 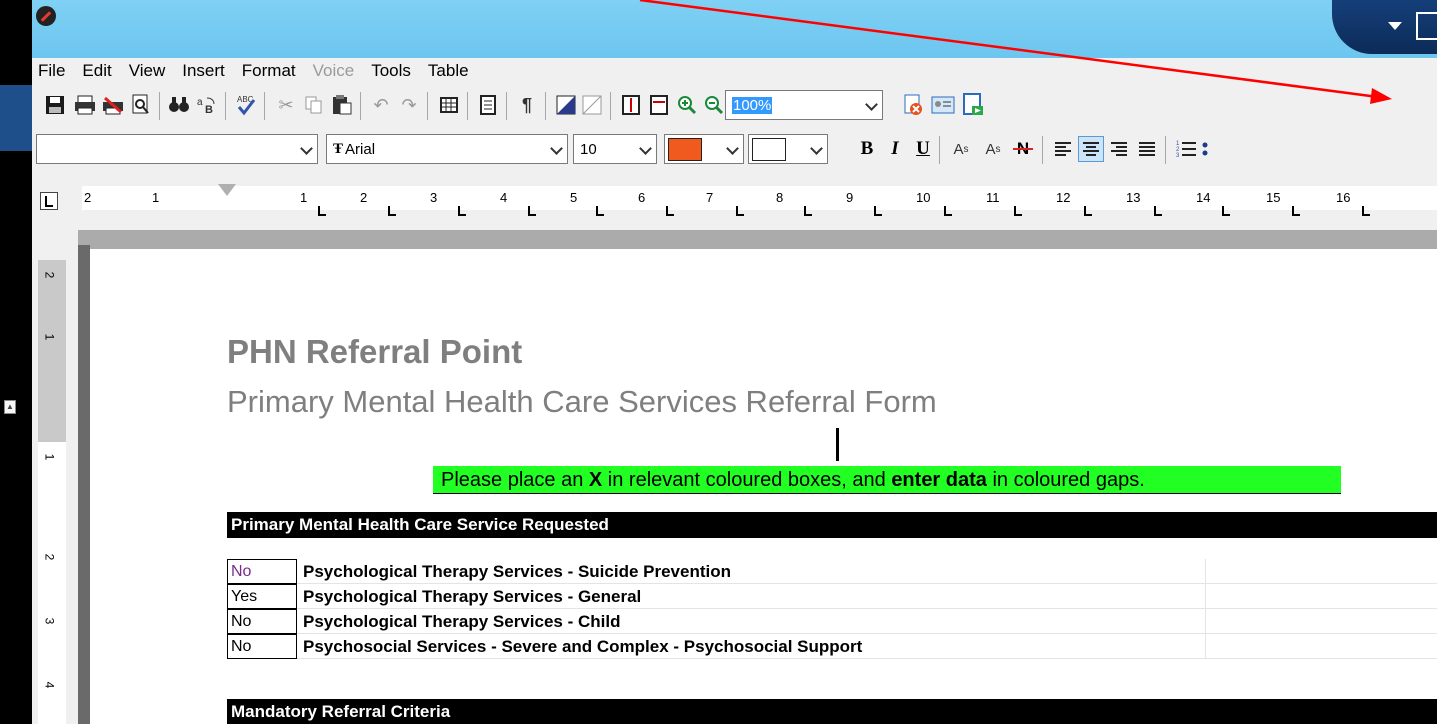 What do you see at coordinates (1205, 149) in the screenshot?
I see `bullet-list-icon` at bounding box center [1205, 149].